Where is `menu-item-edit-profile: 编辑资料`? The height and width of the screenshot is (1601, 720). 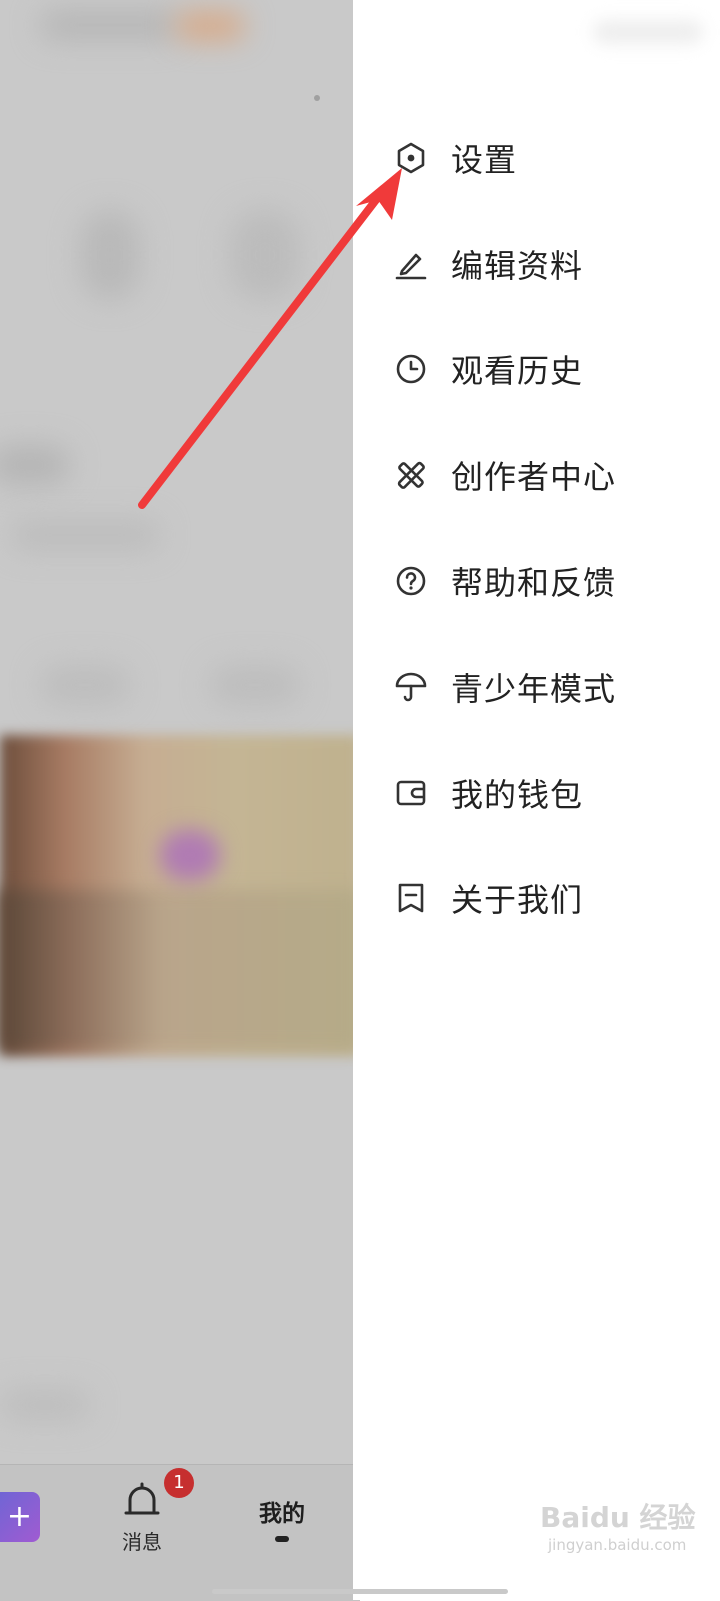 menu-item-edit-profile: 编辑资料 is located at coordinates (543, 264).